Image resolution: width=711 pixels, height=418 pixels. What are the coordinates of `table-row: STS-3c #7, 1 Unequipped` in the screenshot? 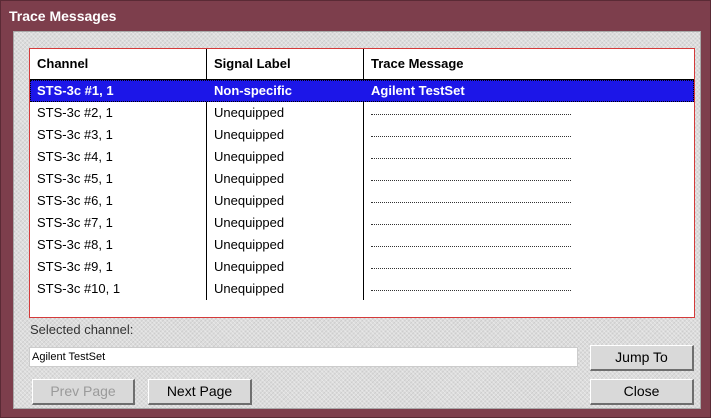 It's located at (362, 223).